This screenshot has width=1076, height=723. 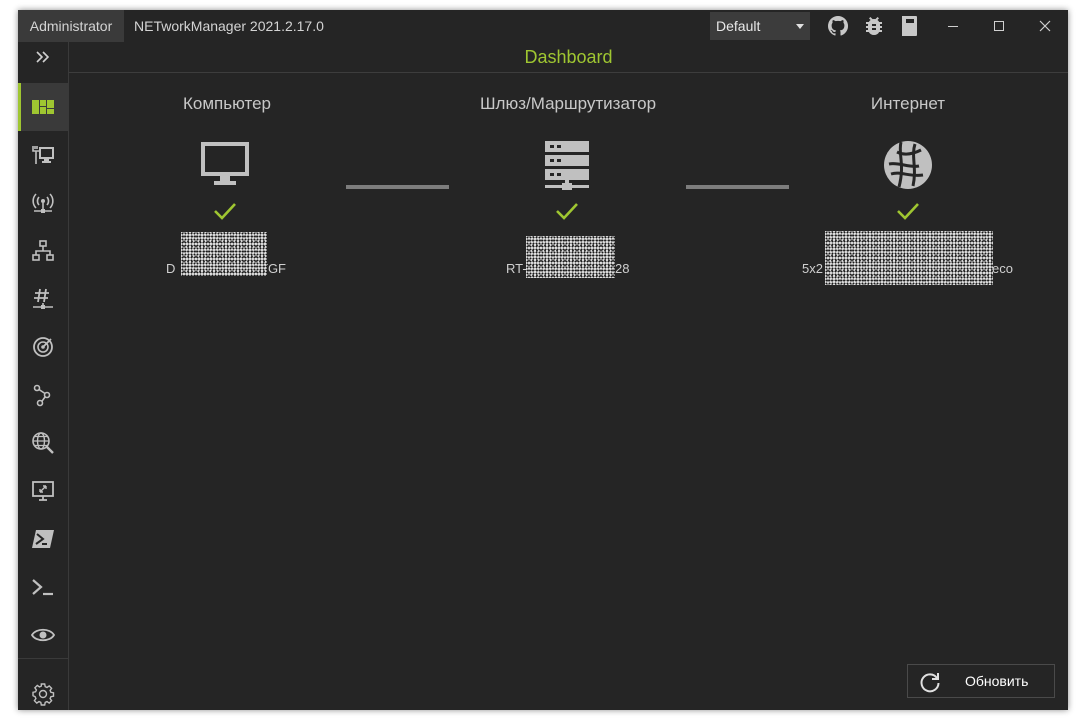 What do you see at coordinates (516, 268) in the screenshot?
I see `gateway-name-prefix: RT-` at bounding box center [516, 268].